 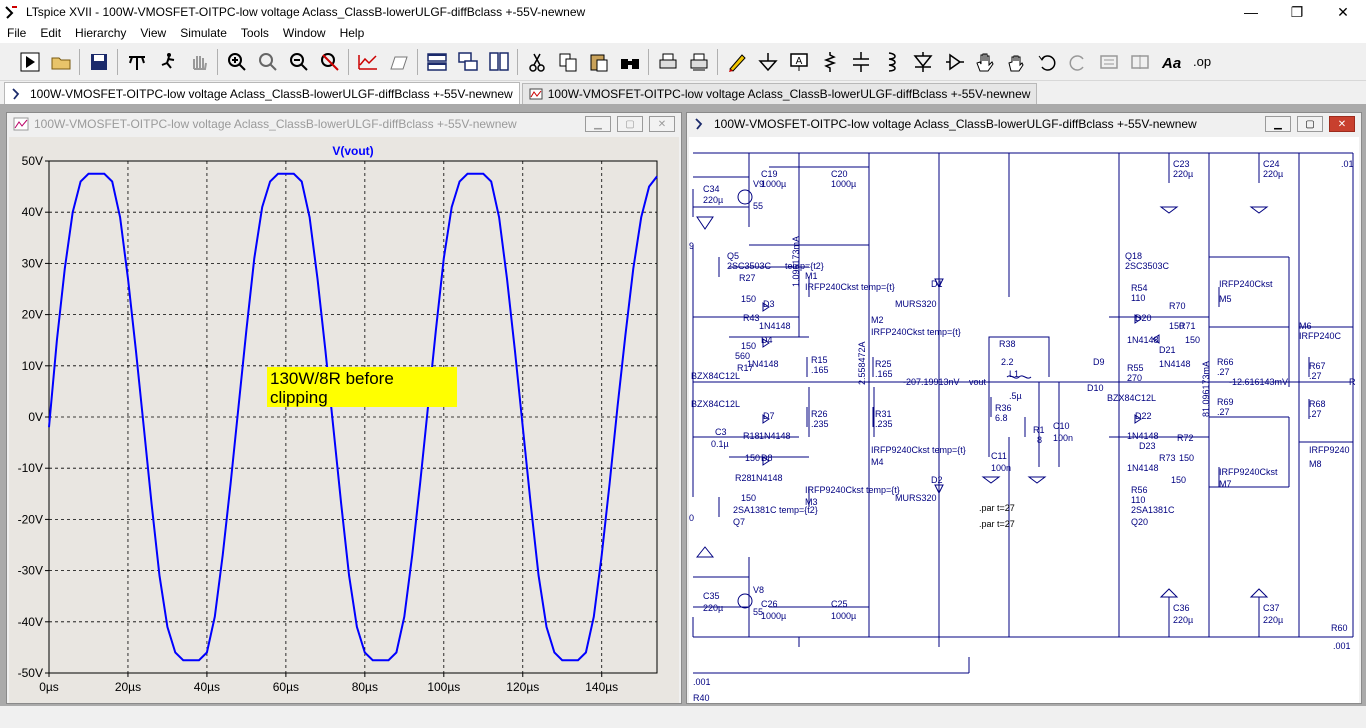 I want to click on resistor-icon, so click(x=829, y=61).